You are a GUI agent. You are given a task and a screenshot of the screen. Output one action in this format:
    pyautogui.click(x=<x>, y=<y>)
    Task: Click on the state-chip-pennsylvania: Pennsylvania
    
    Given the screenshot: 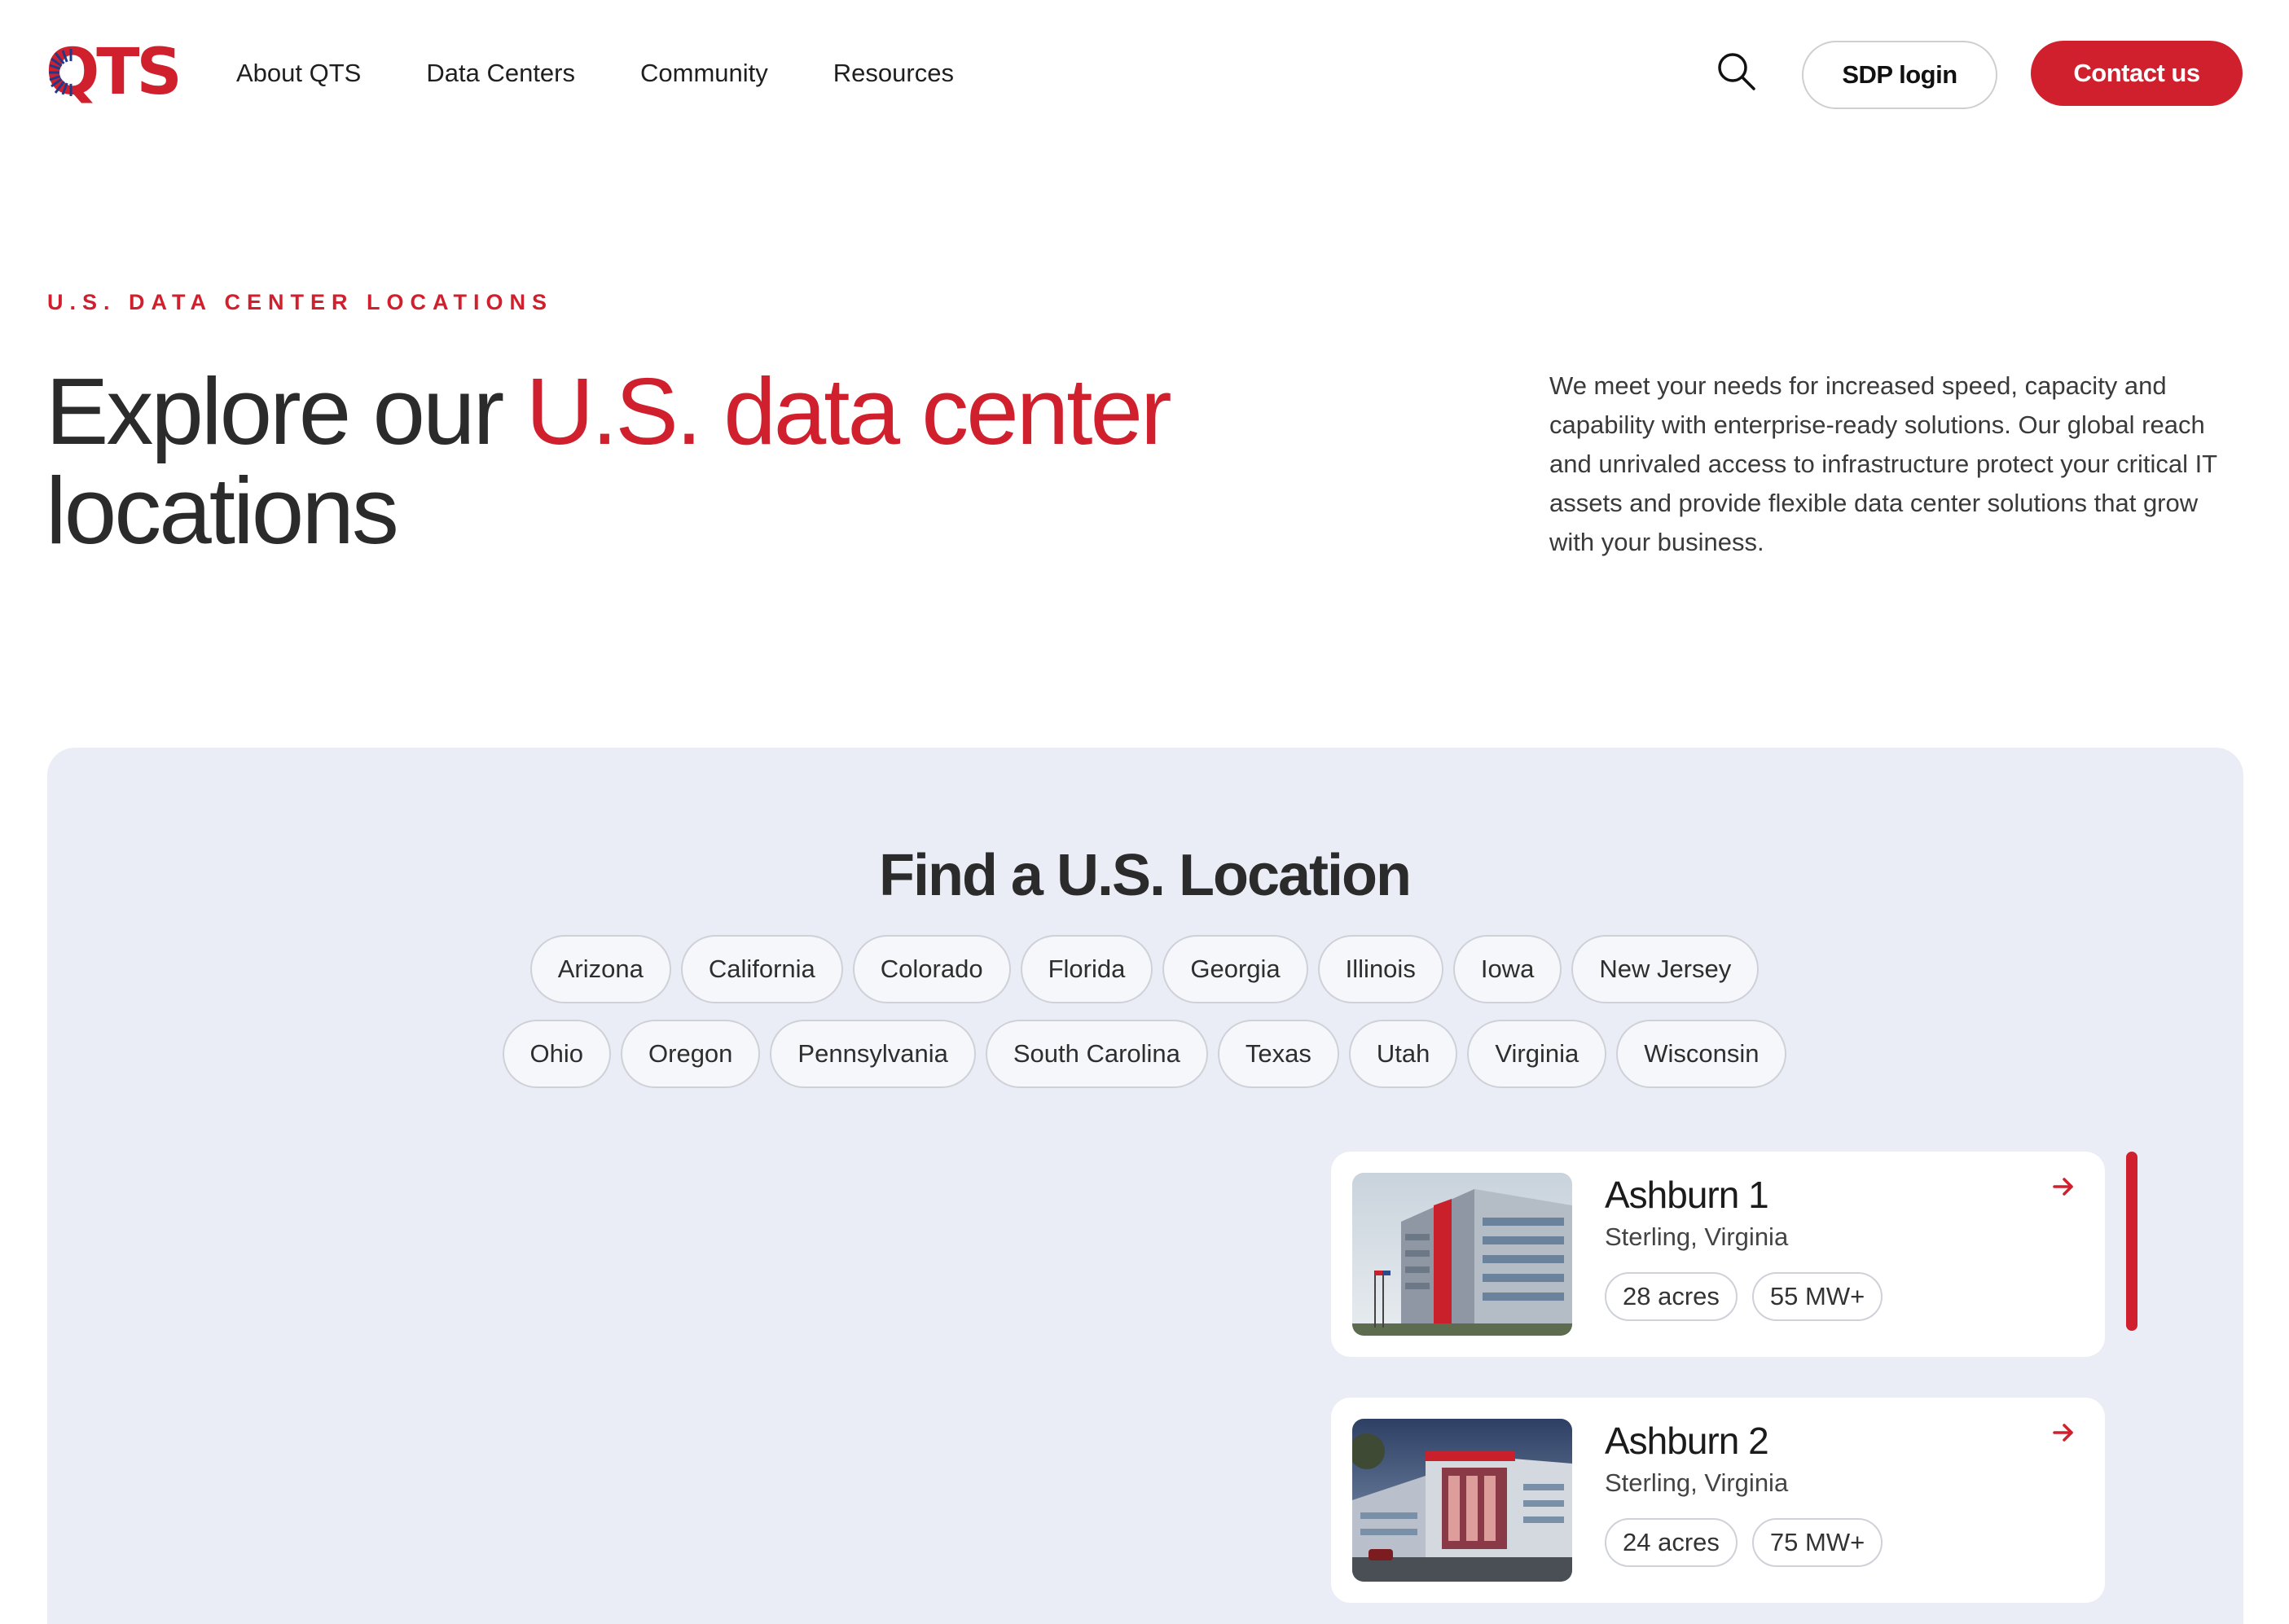 What is the action you would take?
    pyautogui.click(x=873, y=1054)
    